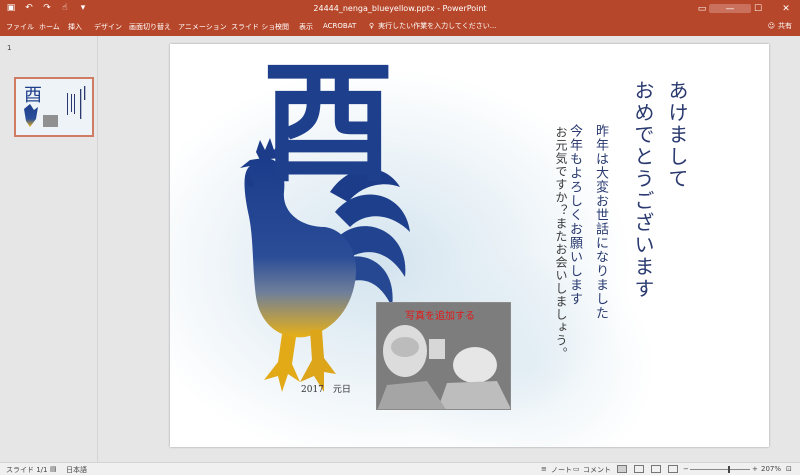  Describe the element at coordinates (150, 27) in the screenshot. I see `tab-transitions: 画面切り替え` at that location.